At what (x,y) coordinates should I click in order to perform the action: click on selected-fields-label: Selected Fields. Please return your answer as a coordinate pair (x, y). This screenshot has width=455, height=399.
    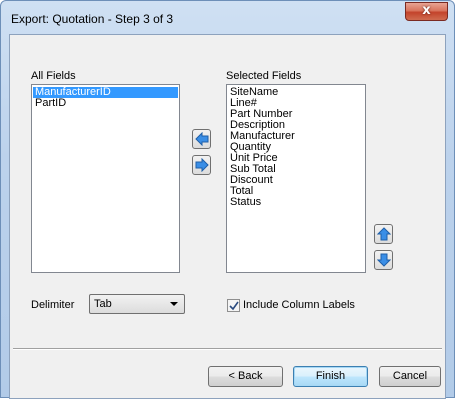
    Looking at the image, I should click on (264, 76).